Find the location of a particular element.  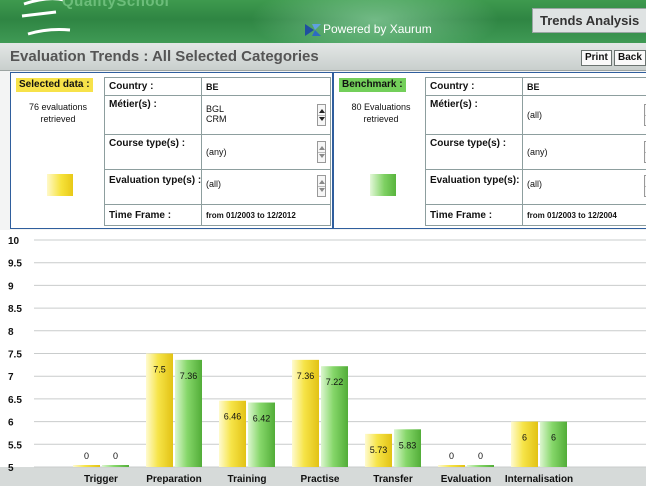

data-label: 5.73 is located at coordinates (379, 450).